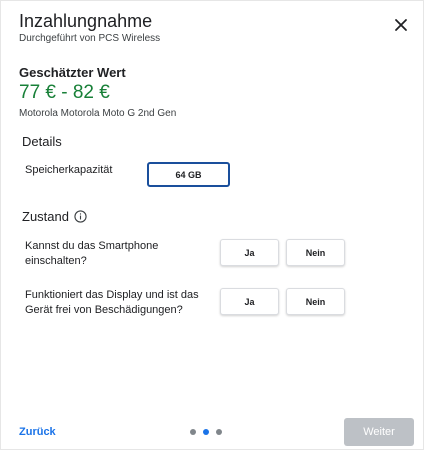 Image resolution: width=424 pixels, height=450 pixels. I want to click on info-icon, so click(80, 216).